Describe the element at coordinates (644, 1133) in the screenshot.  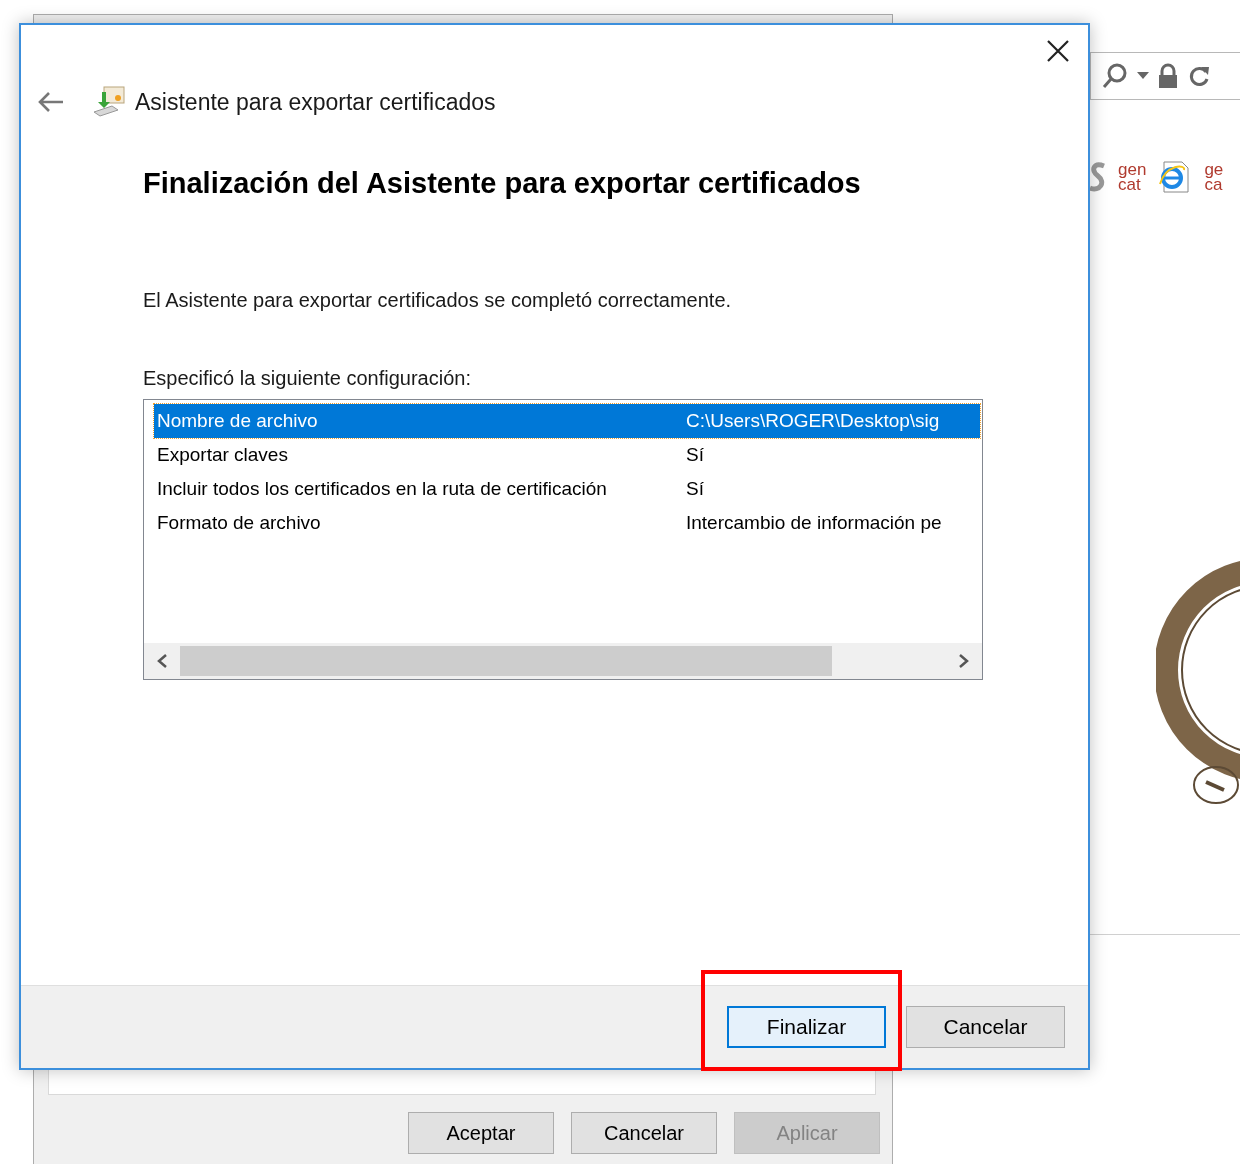
I see `window-button: Cancelar` at that location.